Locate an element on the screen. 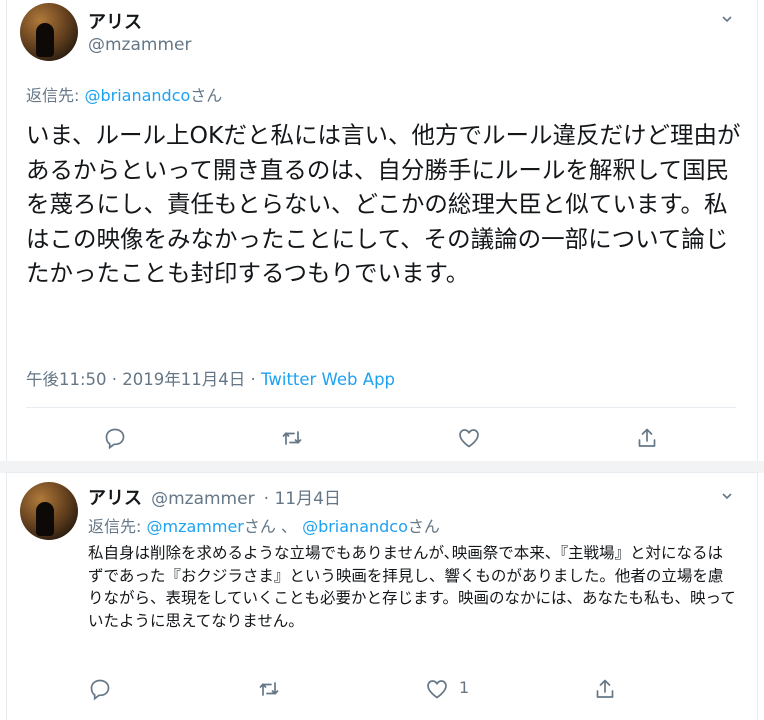  reply-context: 返信先: @brianandcoさん is located at coordinates (124, 95).